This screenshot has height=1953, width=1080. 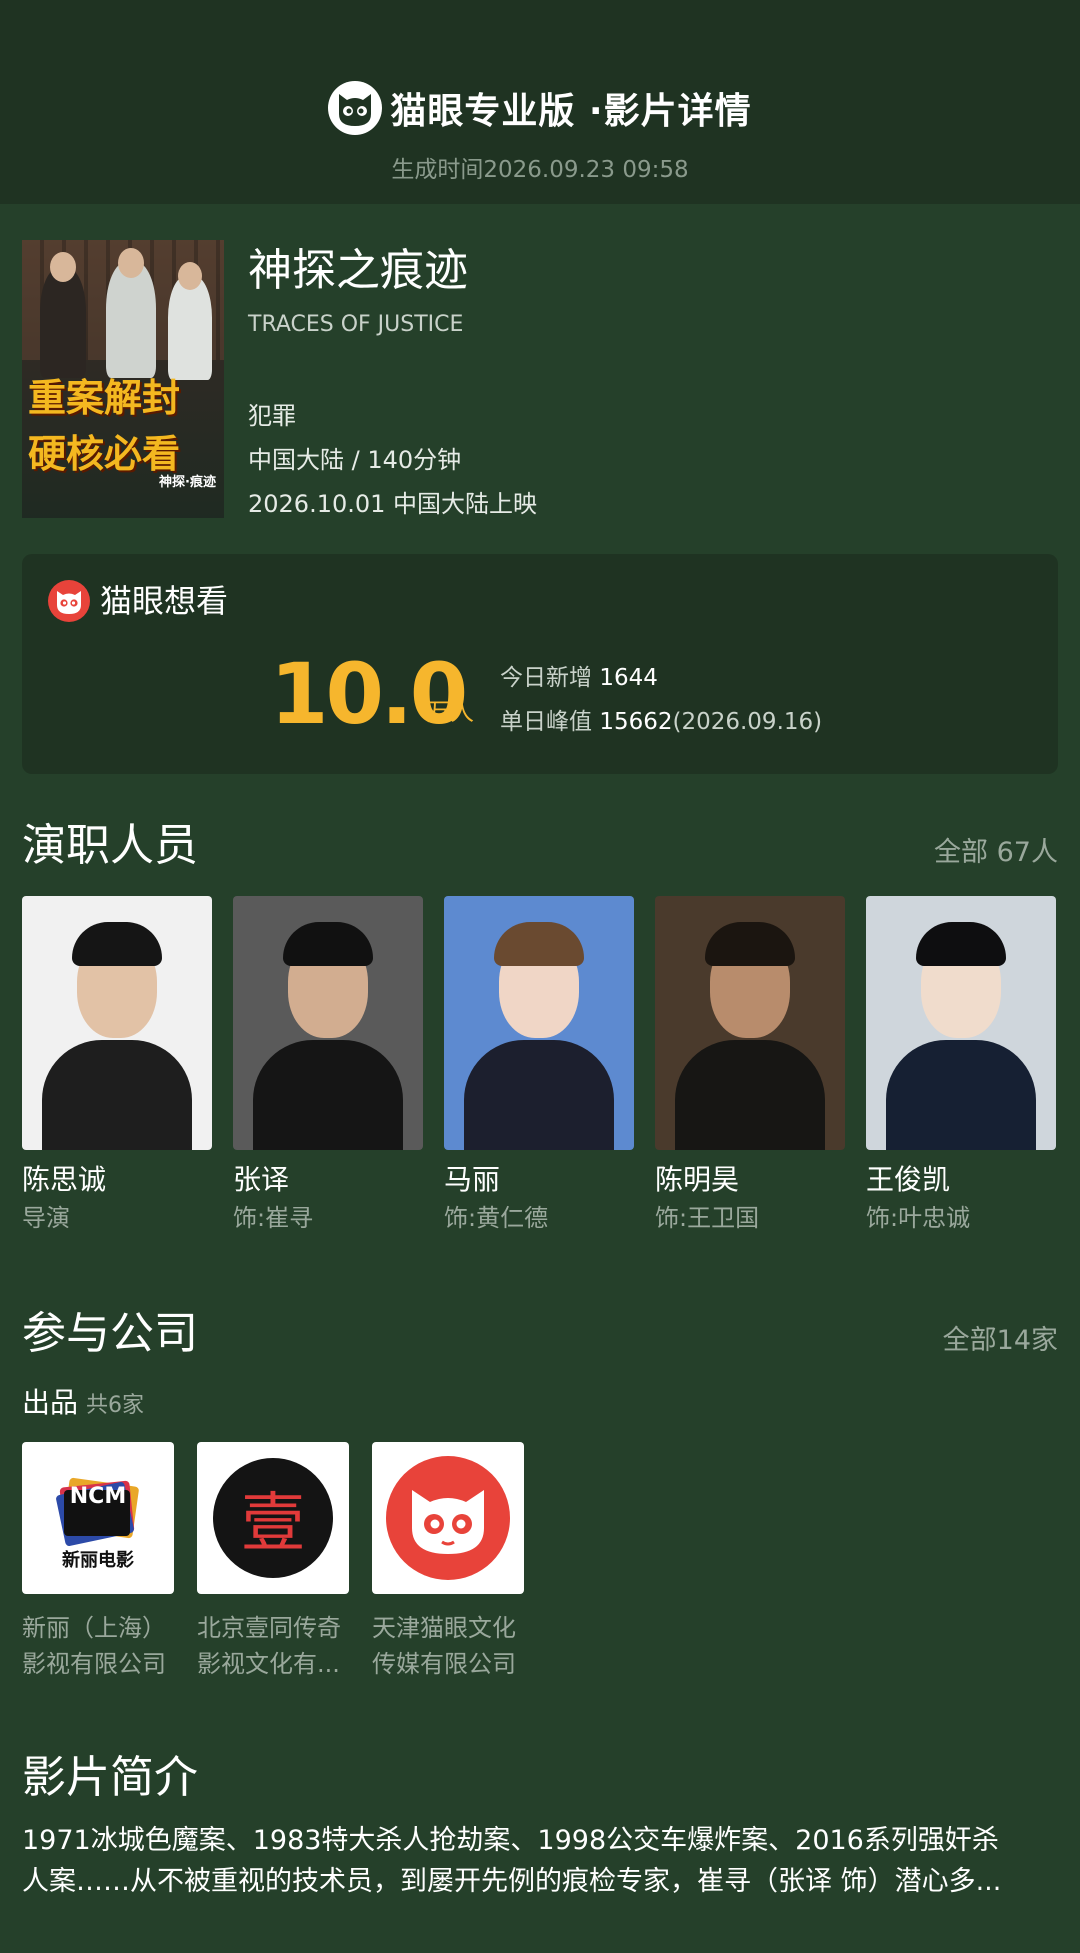 What do you see at coordinates (64, 1179) in the screenshot?
I see `cast-name: 陈思诚` at bounding box center [64, 1179].